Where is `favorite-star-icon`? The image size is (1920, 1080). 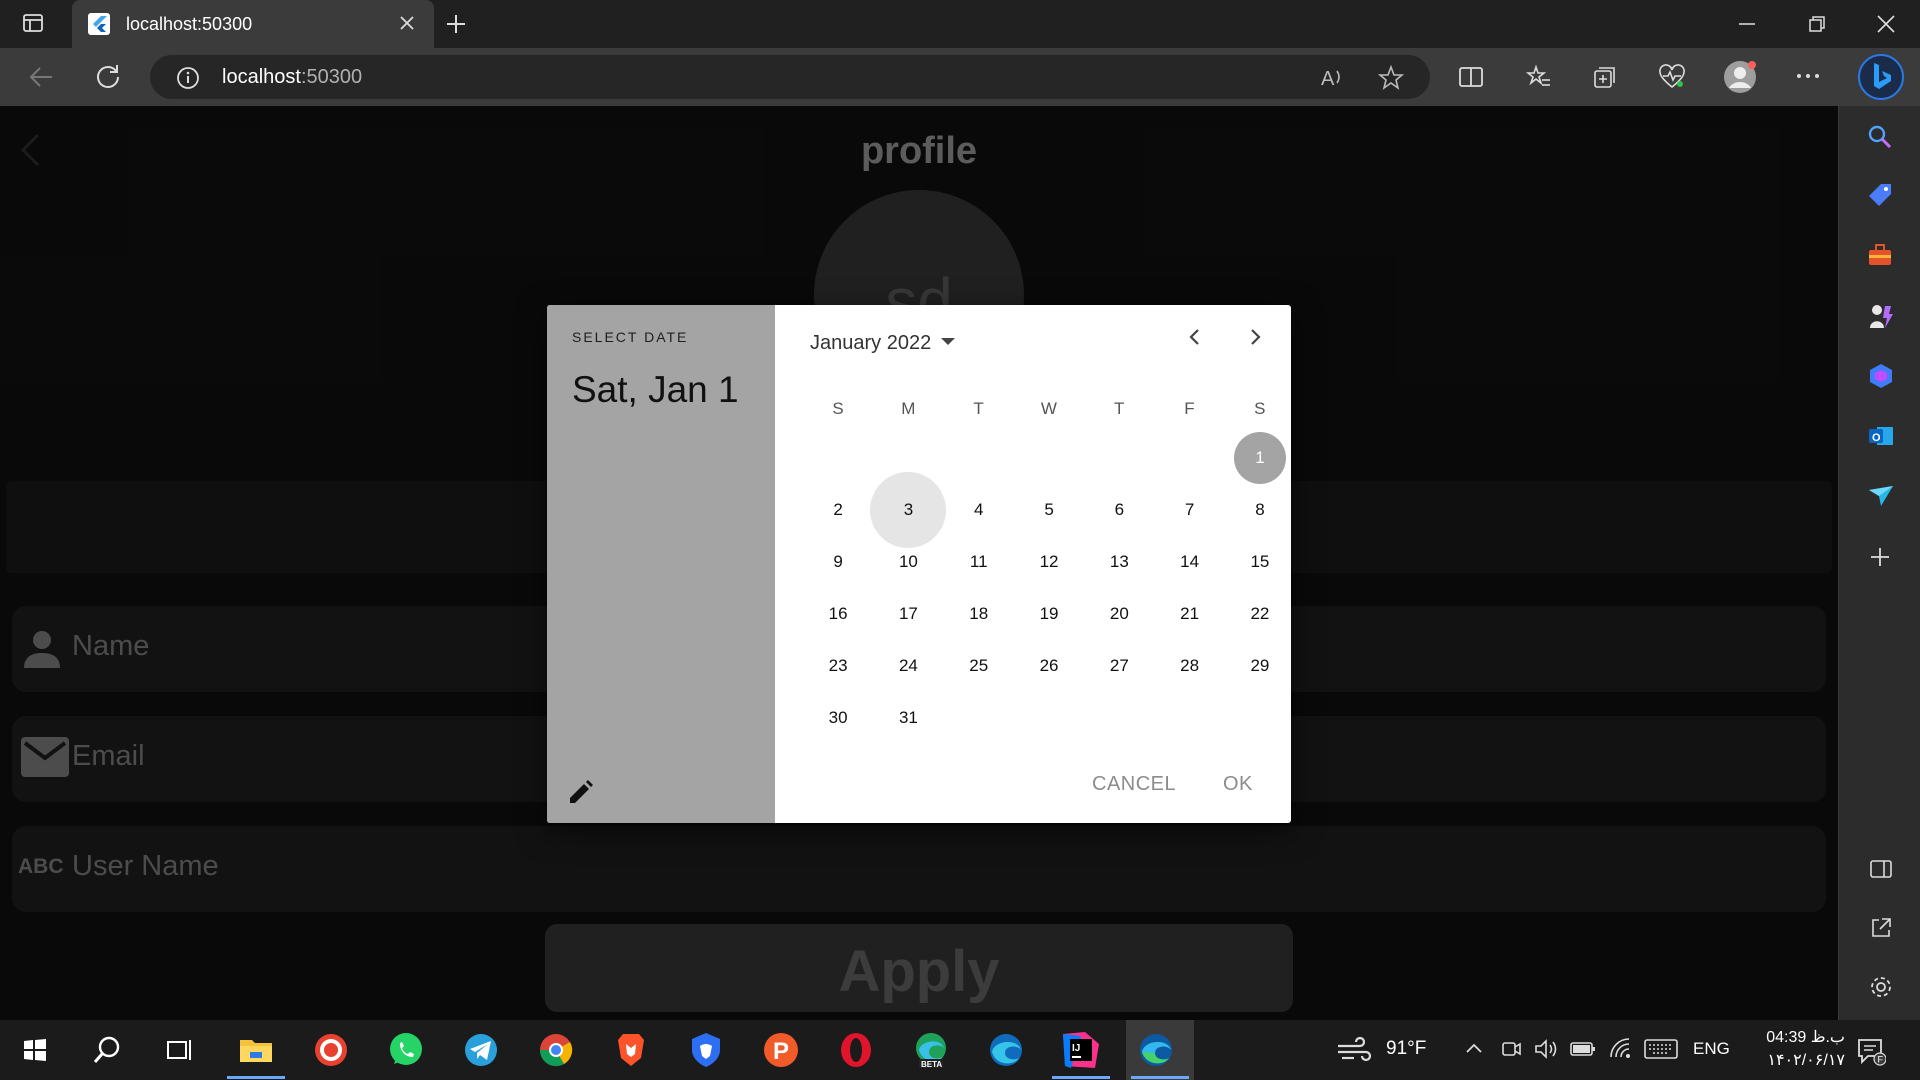
favorite-star-icon is located at coordinates (1391, 78).